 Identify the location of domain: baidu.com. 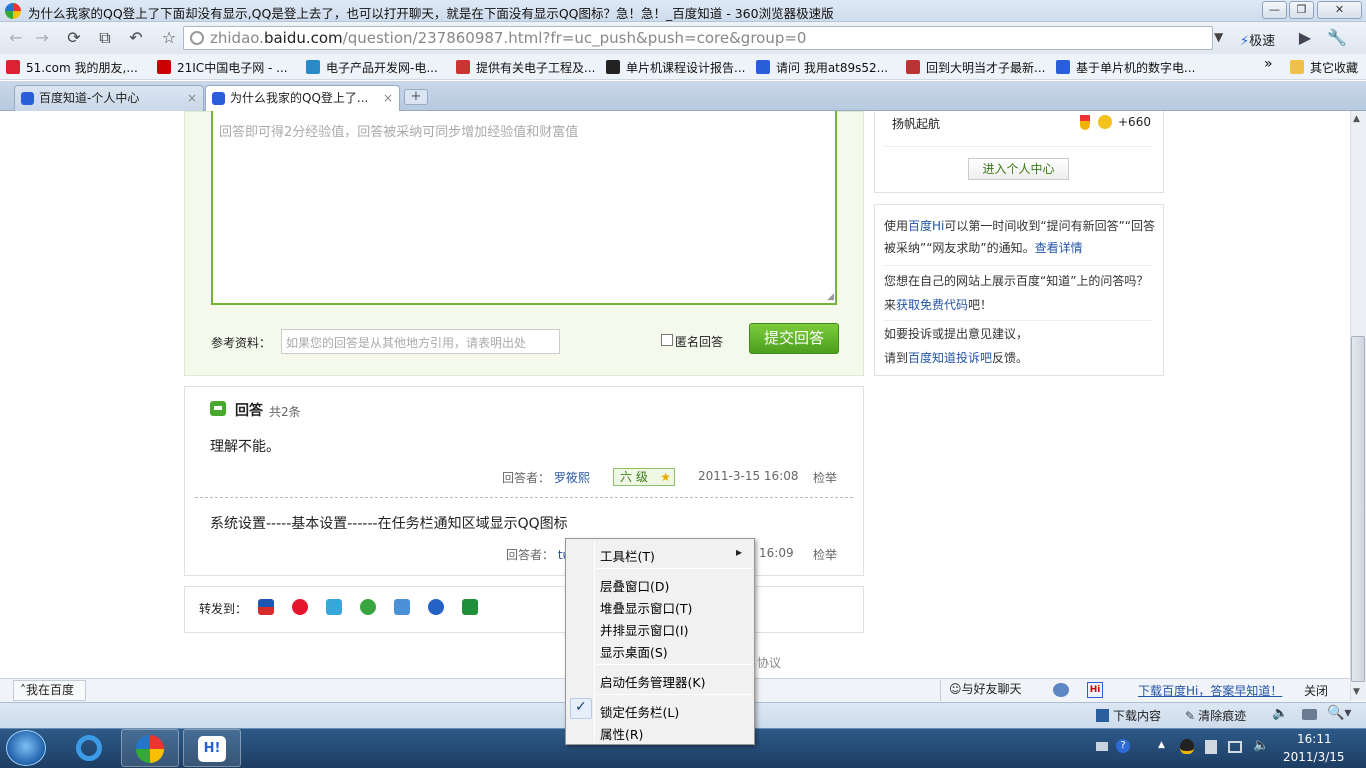
(303, 38).